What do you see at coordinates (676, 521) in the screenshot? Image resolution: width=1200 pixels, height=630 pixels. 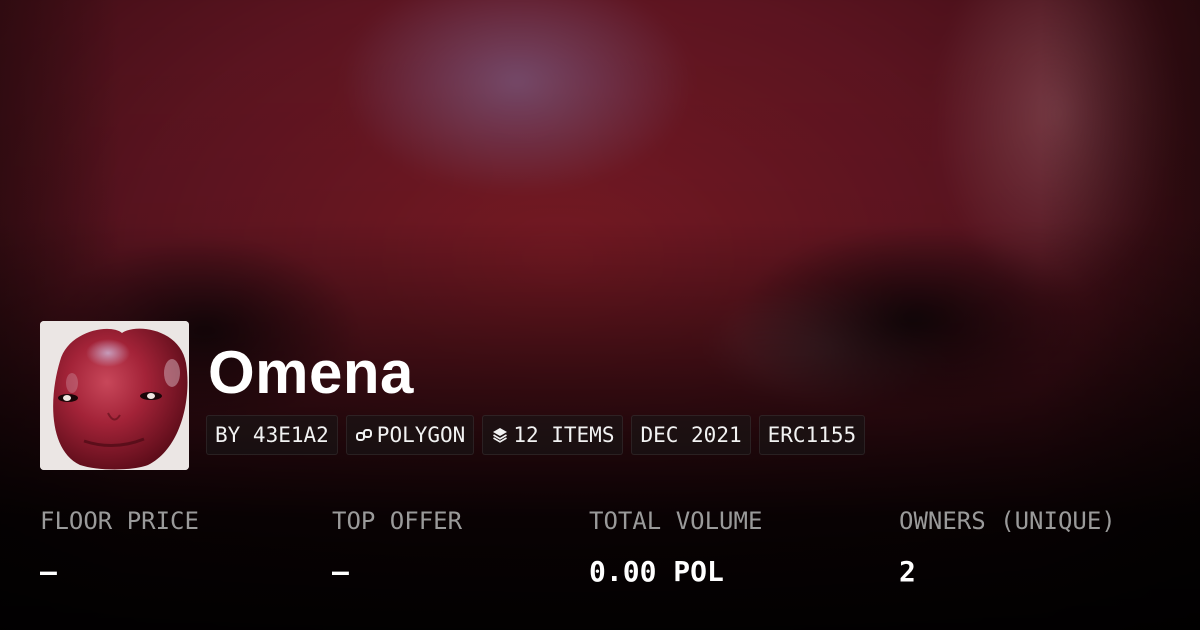 I see `total-volume-label: TOTAL VOLUME` at bounding box center [676, 521].